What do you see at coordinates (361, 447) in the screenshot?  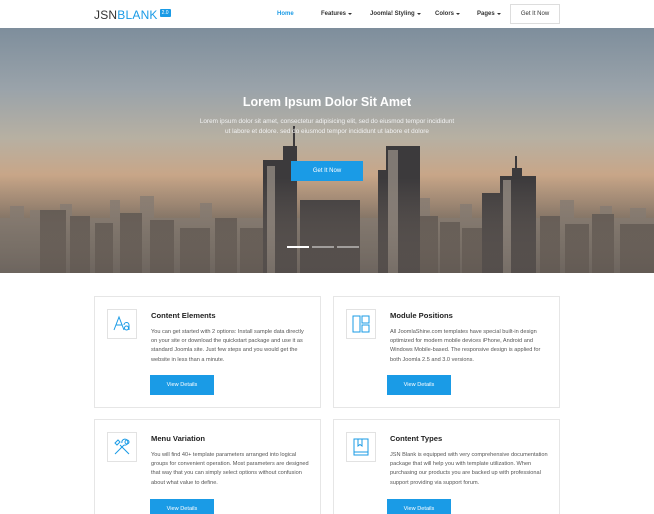 I see `book-icon` at bounding box center [361, 447].